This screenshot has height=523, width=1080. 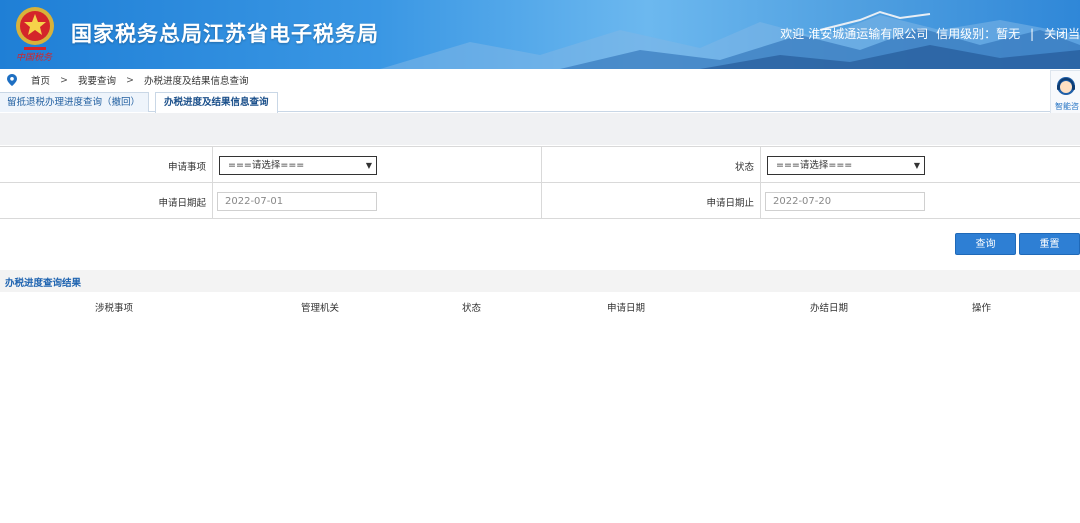 I want to click on breadcrumb-home: 首页, so click(x=40, y=80).